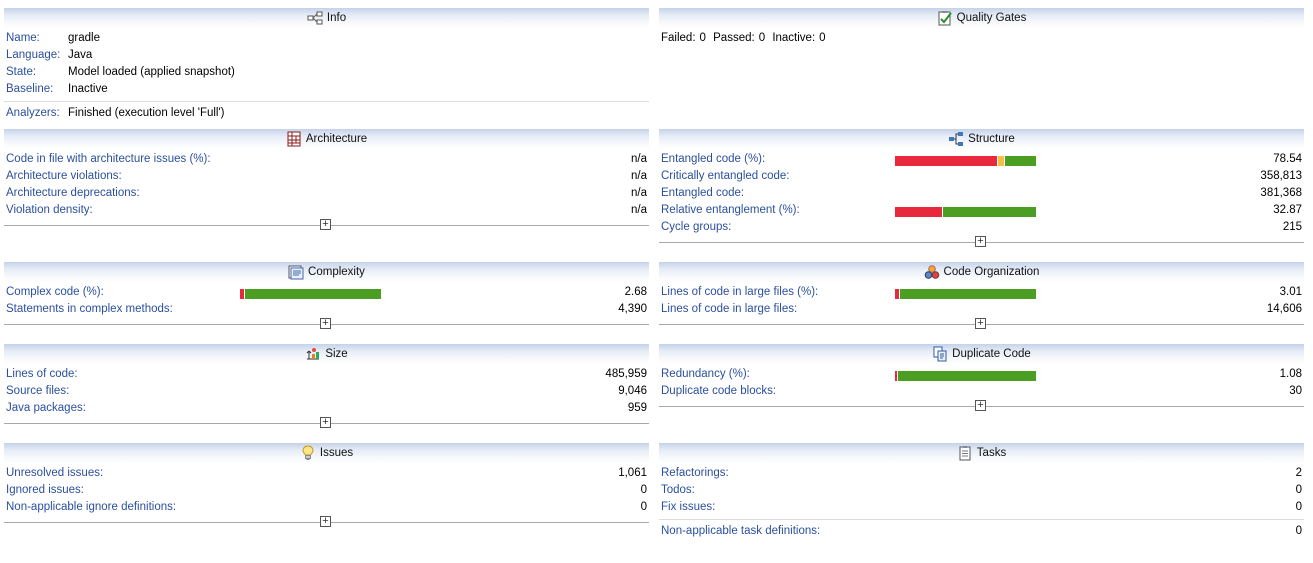 The height and width of the screenshot is (563, 1313). Describe the element at coordinates (53, 38) in the screenshot. I see `info-row-name: Name: gradle` at that location.